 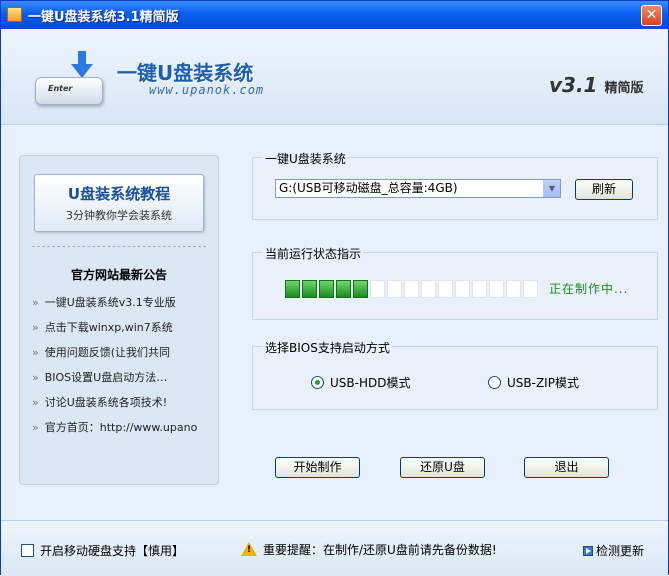 What do you see at coordinates (551, 188) in the screenshot?
I see `chevron-down-icon: ▼` at bounding box center [551, 188].